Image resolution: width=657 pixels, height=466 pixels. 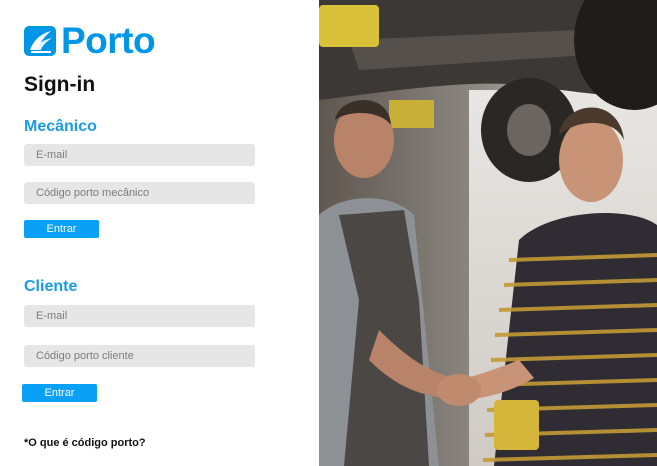 I want to click on page-title: Sign-in, so click(x=60, y=84).